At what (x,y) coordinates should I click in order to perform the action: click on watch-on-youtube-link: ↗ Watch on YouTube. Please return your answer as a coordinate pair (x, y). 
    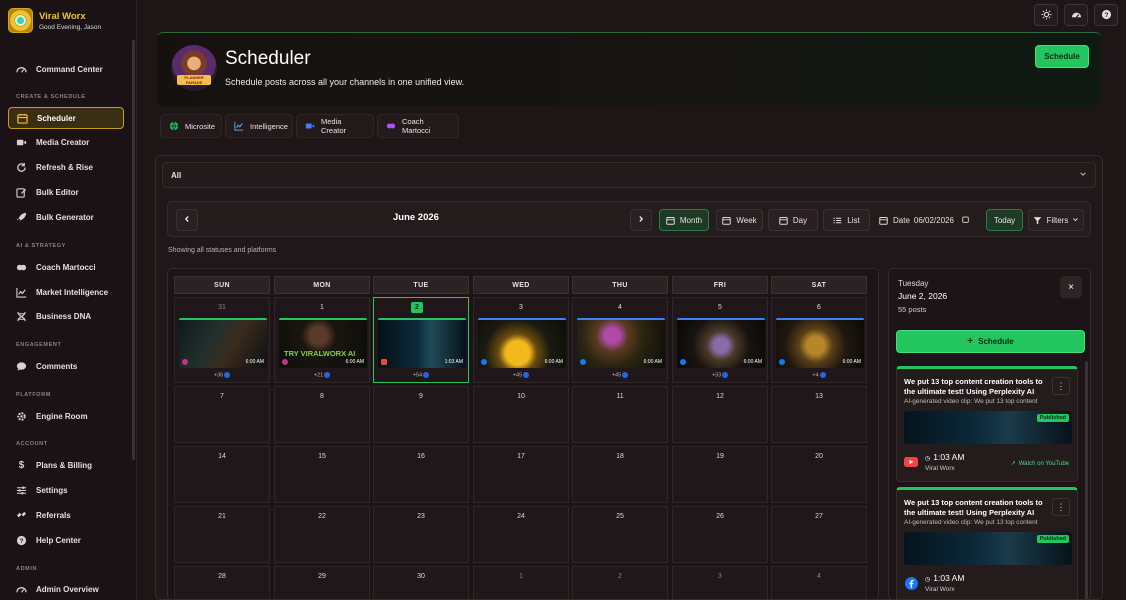
    Looking at the image, I should click on (1040, 463).